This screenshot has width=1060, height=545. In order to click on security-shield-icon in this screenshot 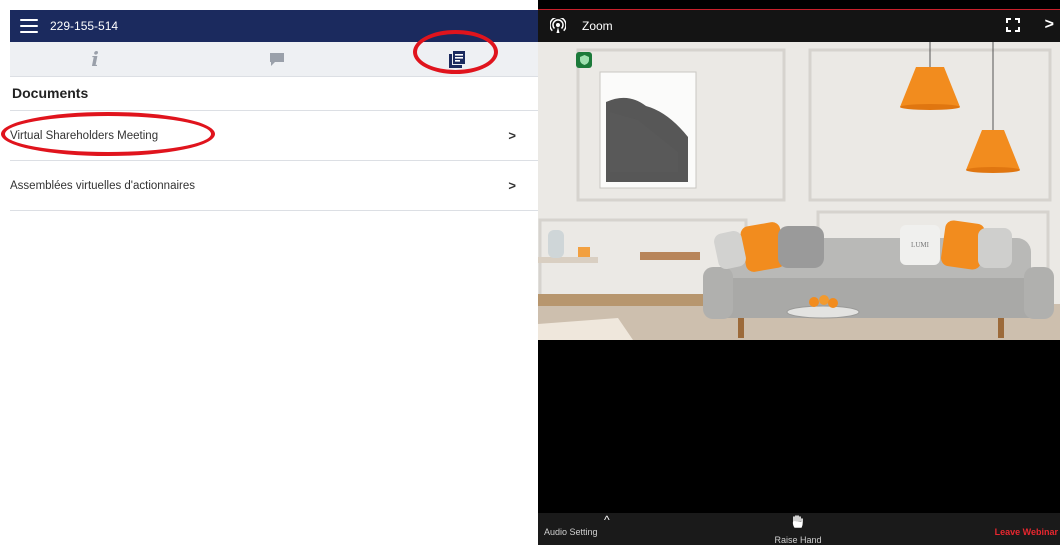, I will do `click(584, 60)`.